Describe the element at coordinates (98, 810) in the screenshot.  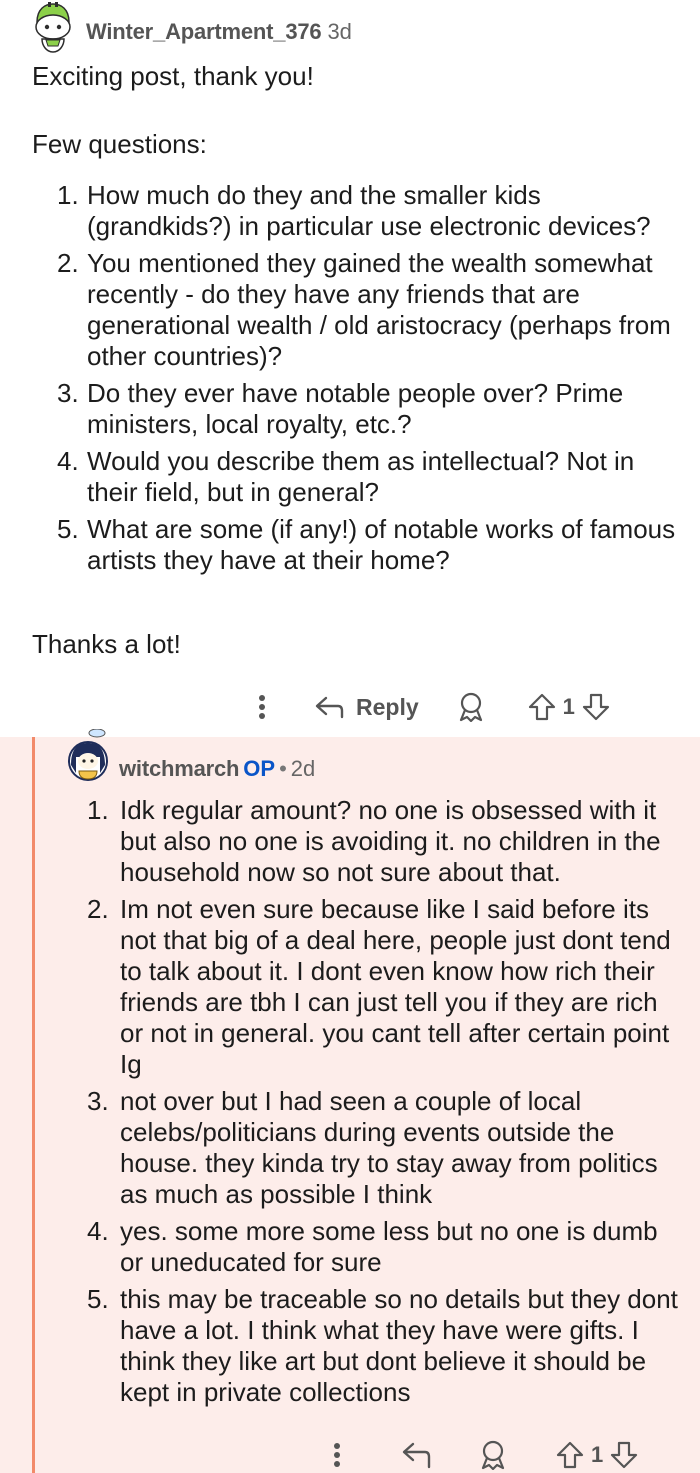
I see `answer-number: 1.` at that location.